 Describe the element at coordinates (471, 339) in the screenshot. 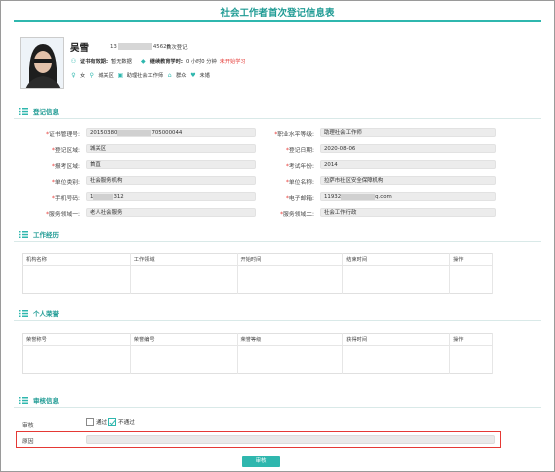

I see `honor-col-action: 操作` at that location.